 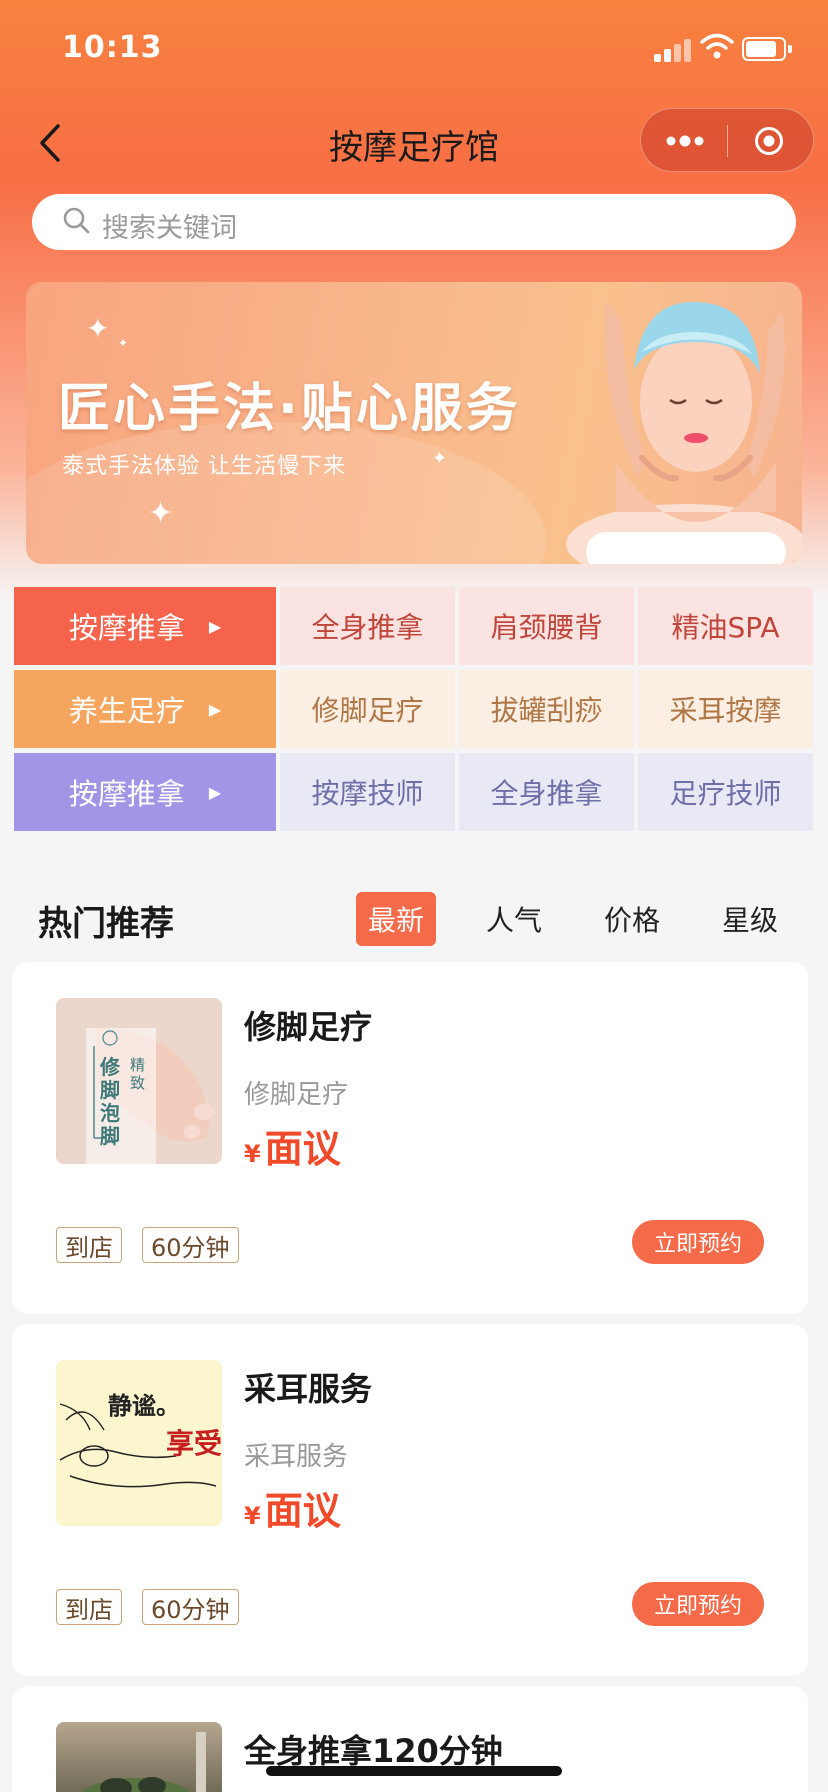 What do you see at coordinates (725, 709) in the screenshot?
I see `category-item: 采耳按摩` at bounding box center [725, 709].